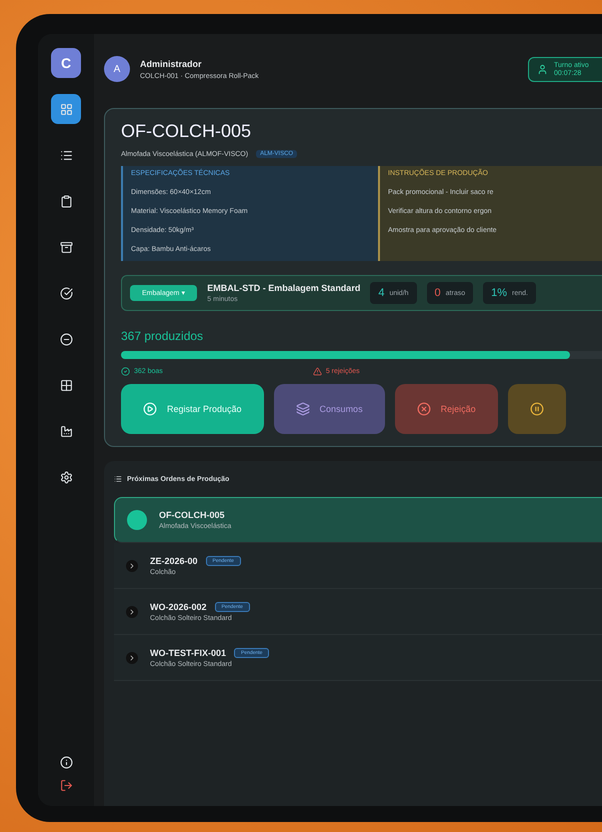 This screenshot has width=602, height=832. What do you see at coordinates (66, 785) in the screenshot?
I see `logout-icon` at bounding box center [66, 785].